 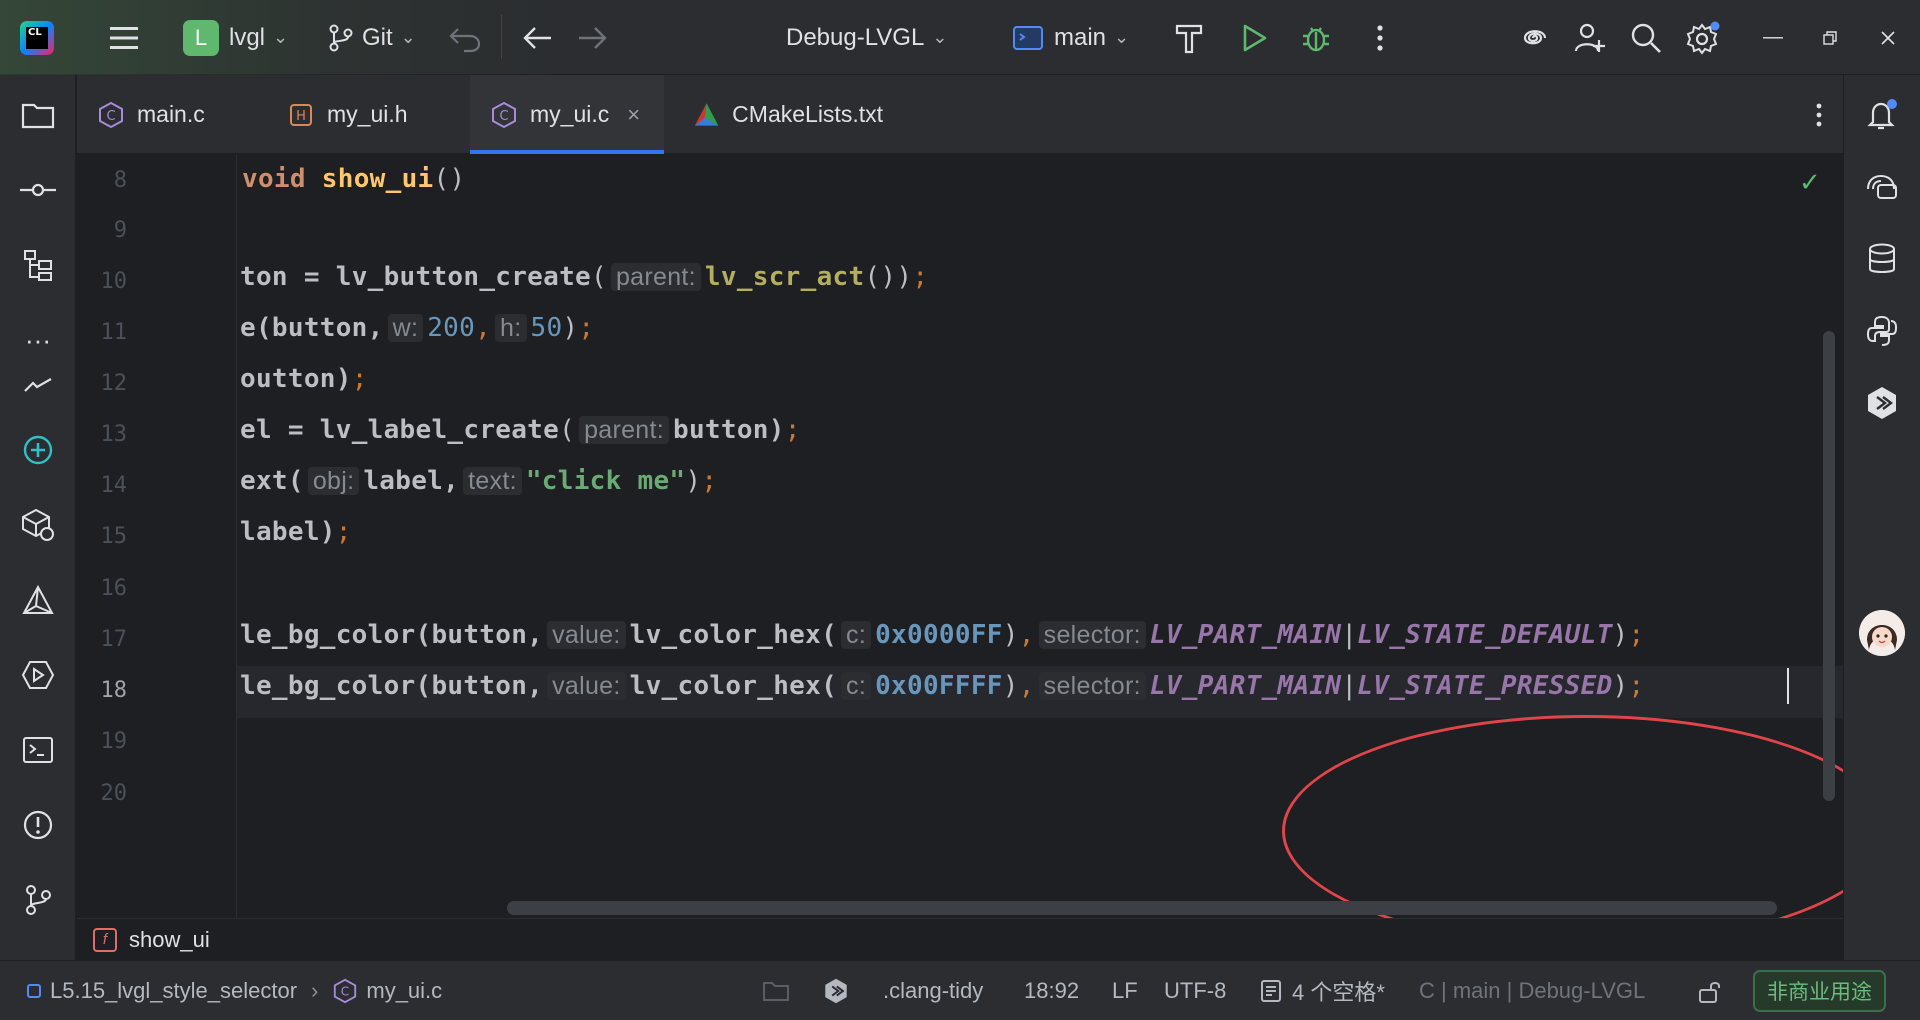 I want to click on run-tool-button, so click(x=38, y=675).